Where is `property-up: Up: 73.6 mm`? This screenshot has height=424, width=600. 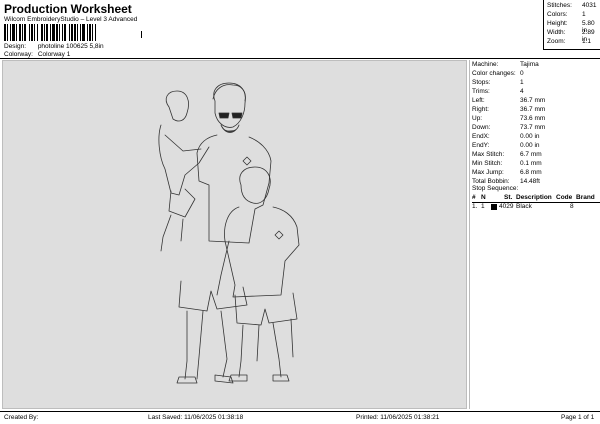 property-up: Up: 73.6 mm is located at coordinates (536, 118).